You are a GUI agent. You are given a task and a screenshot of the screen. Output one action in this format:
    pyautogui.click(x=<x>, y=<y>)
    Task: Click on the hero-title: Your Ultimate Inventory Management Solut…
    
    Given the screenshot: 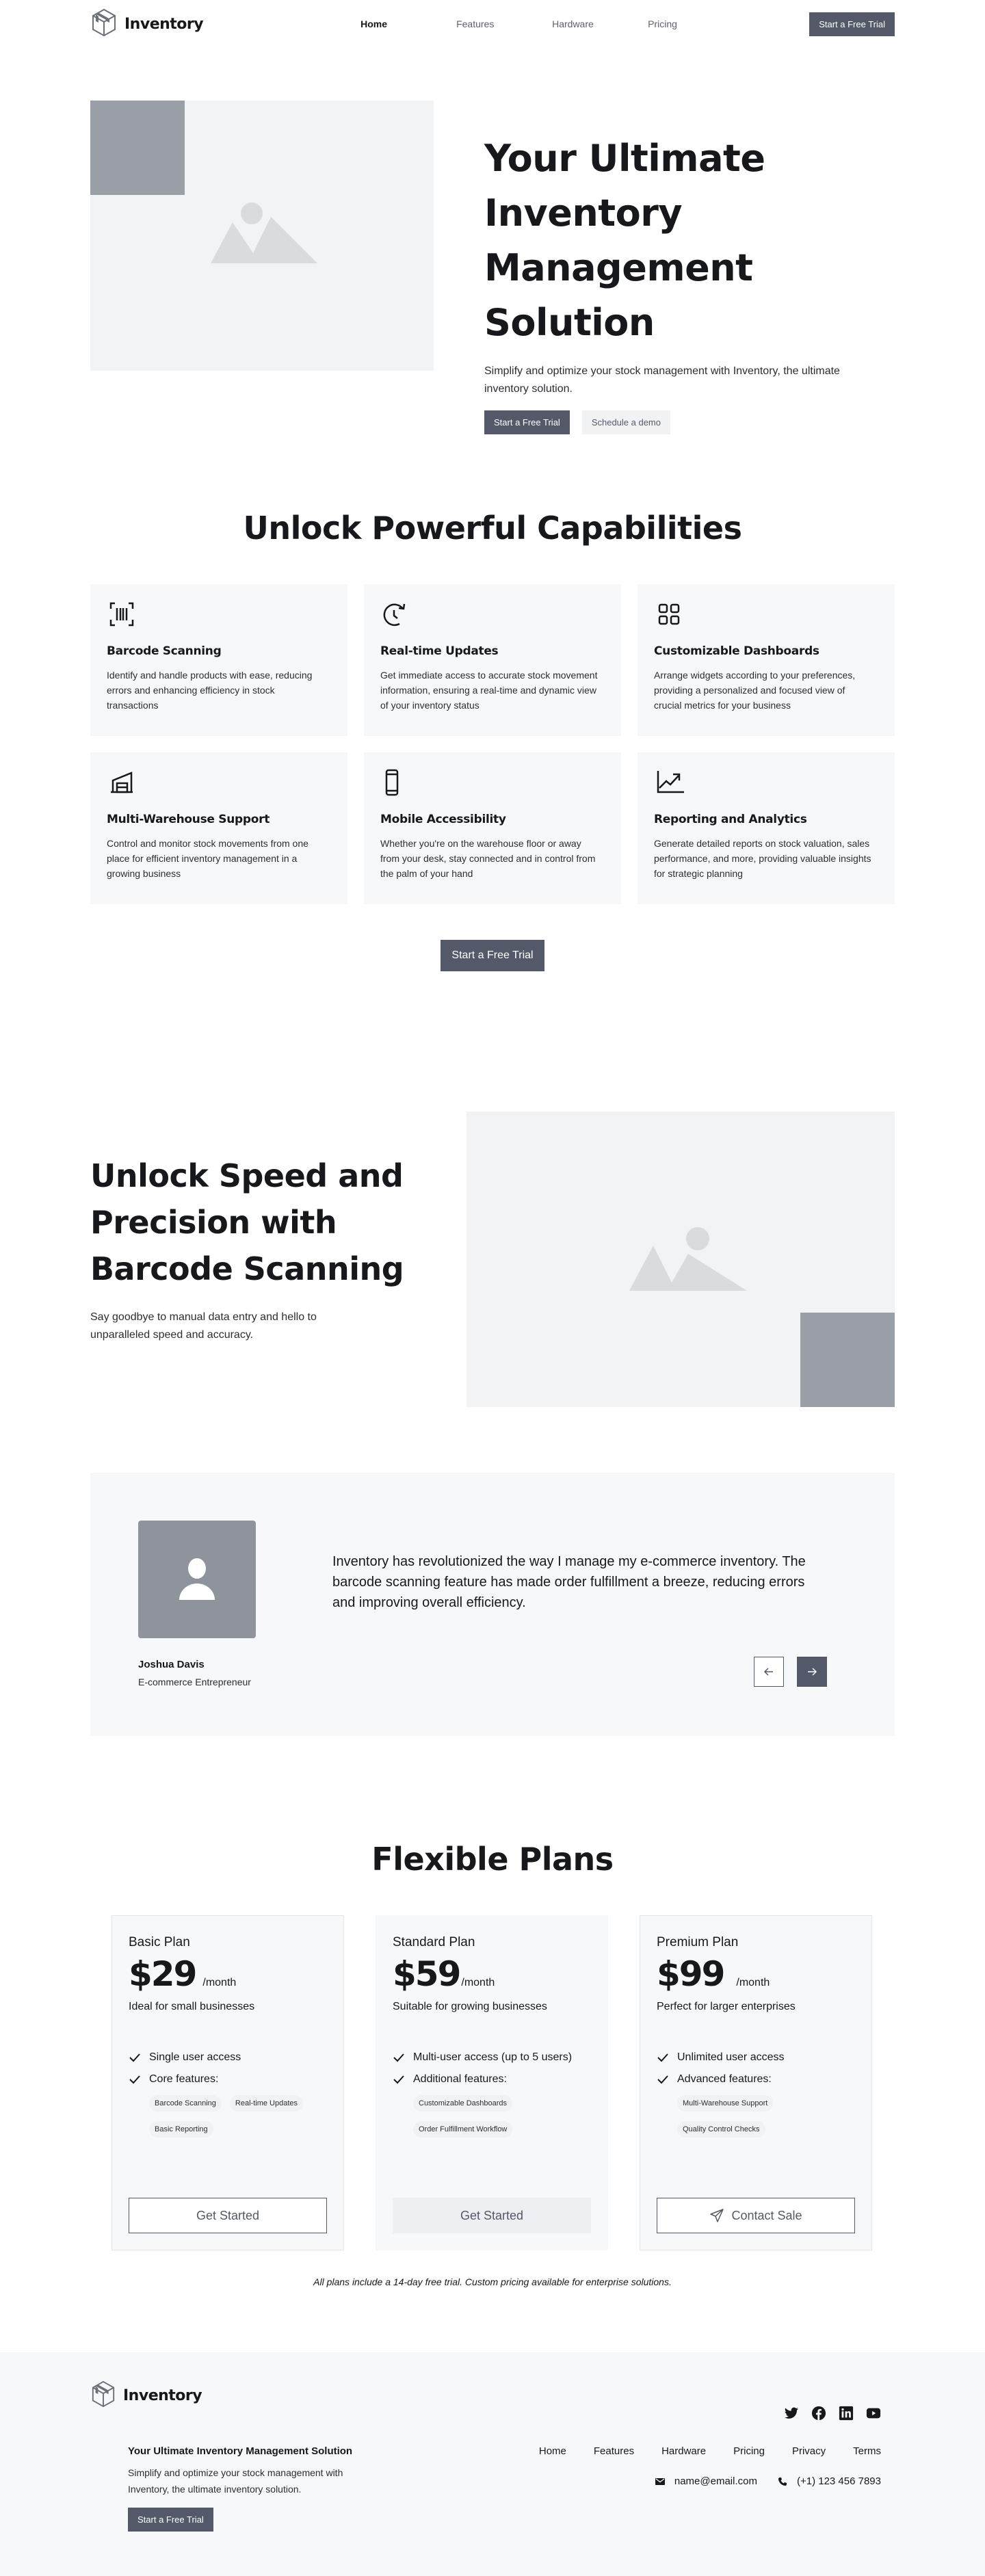 What is the action you would take?
    pyautogui.click(x=624, y=240)
    